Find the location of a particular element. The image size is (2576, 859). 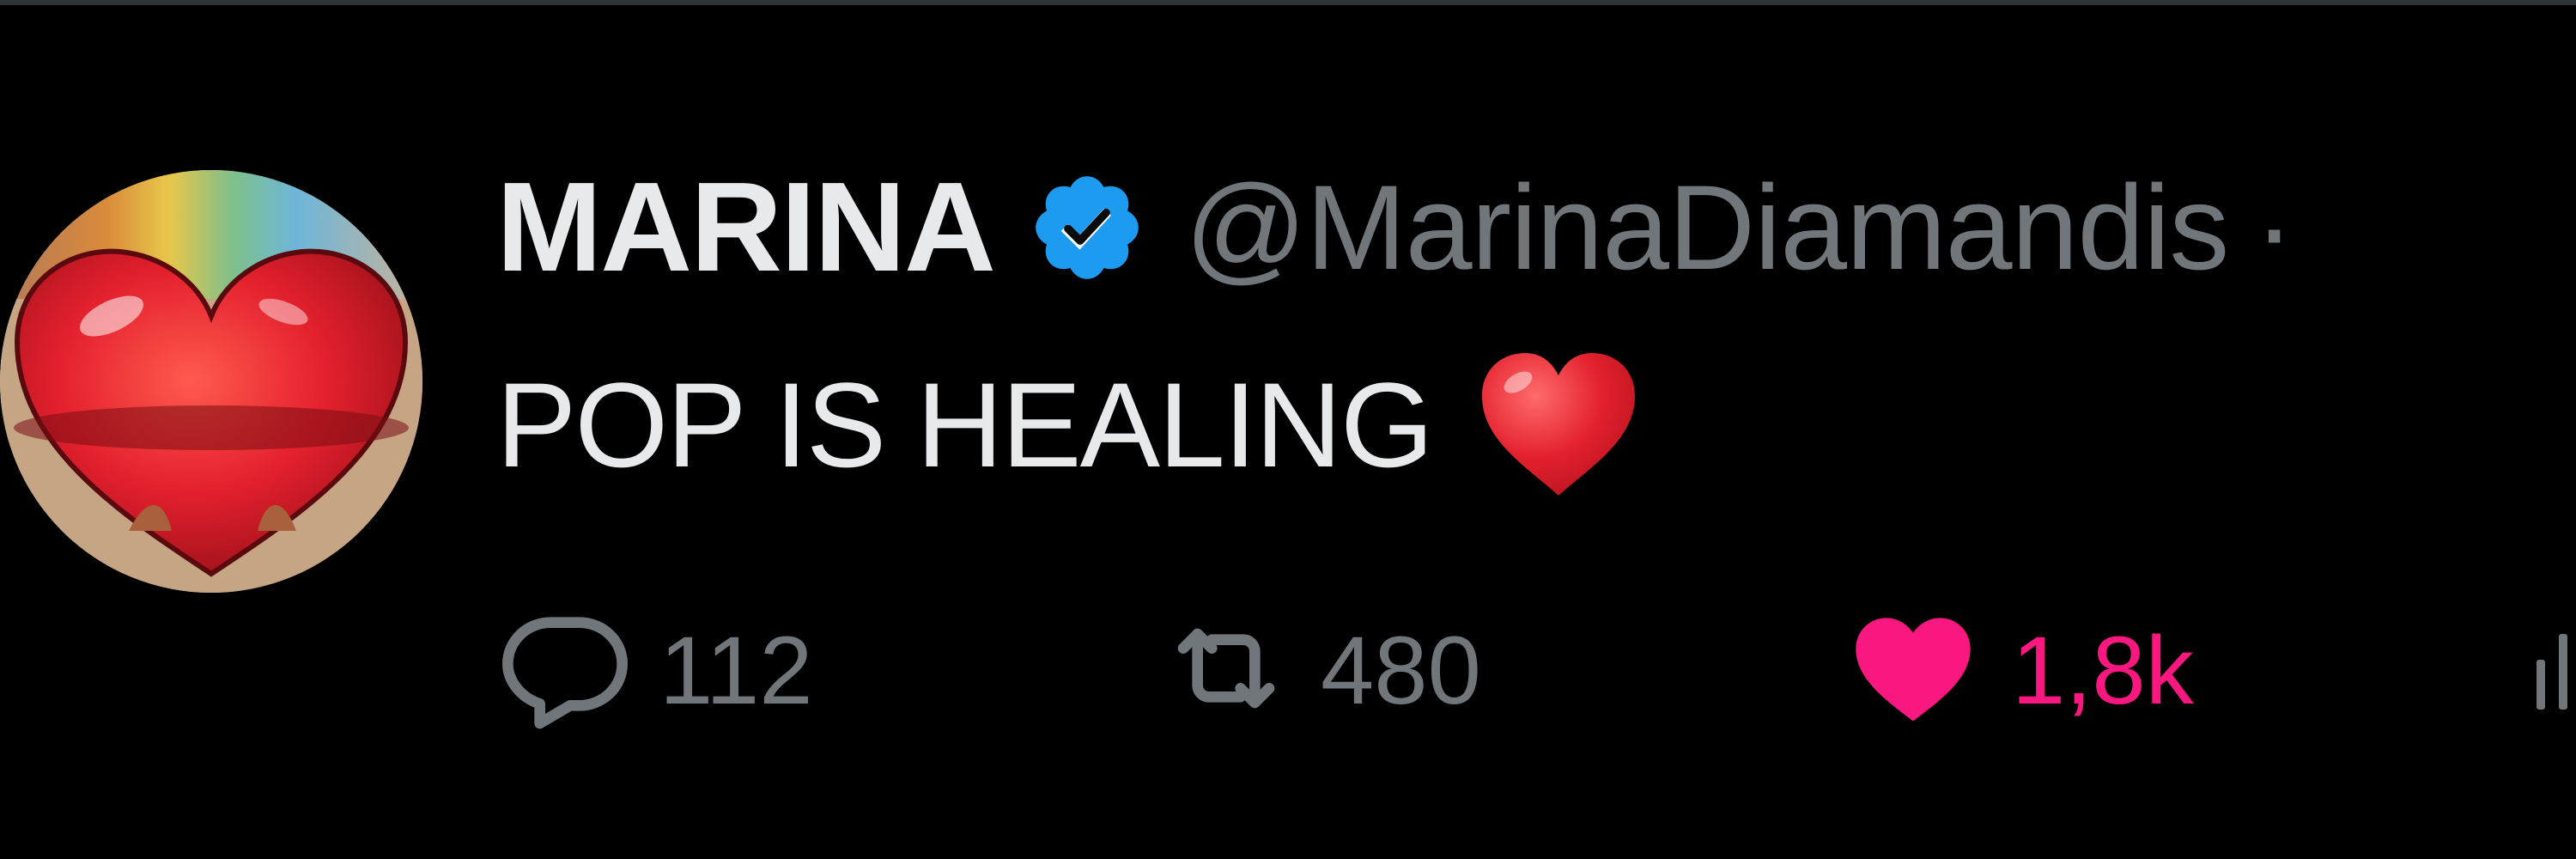

like-count: 1,8k is located at coordinates (2103, 670).